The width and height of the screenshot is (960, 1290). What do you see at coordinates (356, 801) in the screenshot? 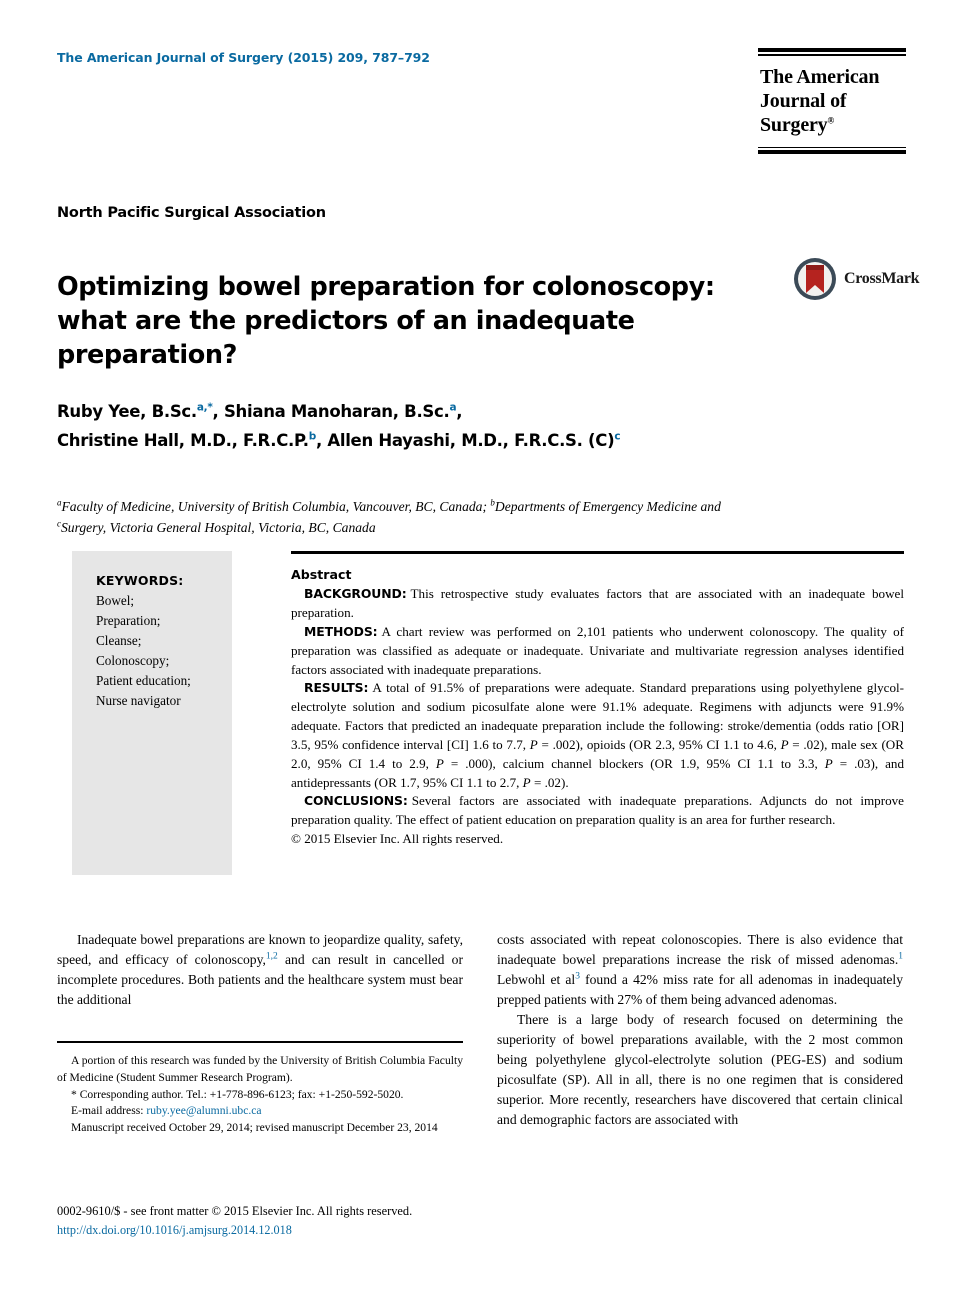
I see `abstract-conclusions-label: CONCLUSIONS:` at bounding box center [356, 801].